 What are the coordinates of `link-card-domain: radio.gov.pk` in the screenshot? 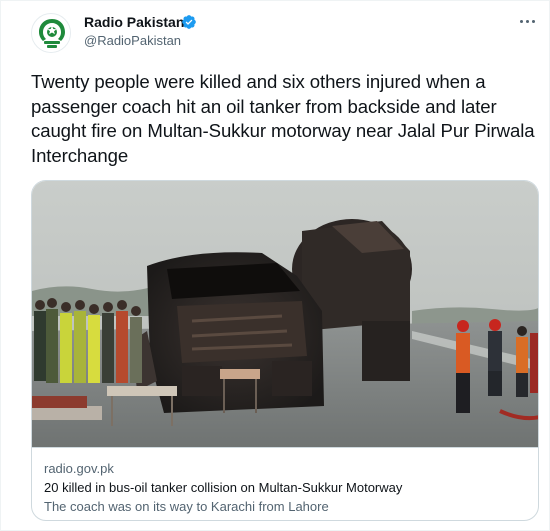 It's located at (79, 468).